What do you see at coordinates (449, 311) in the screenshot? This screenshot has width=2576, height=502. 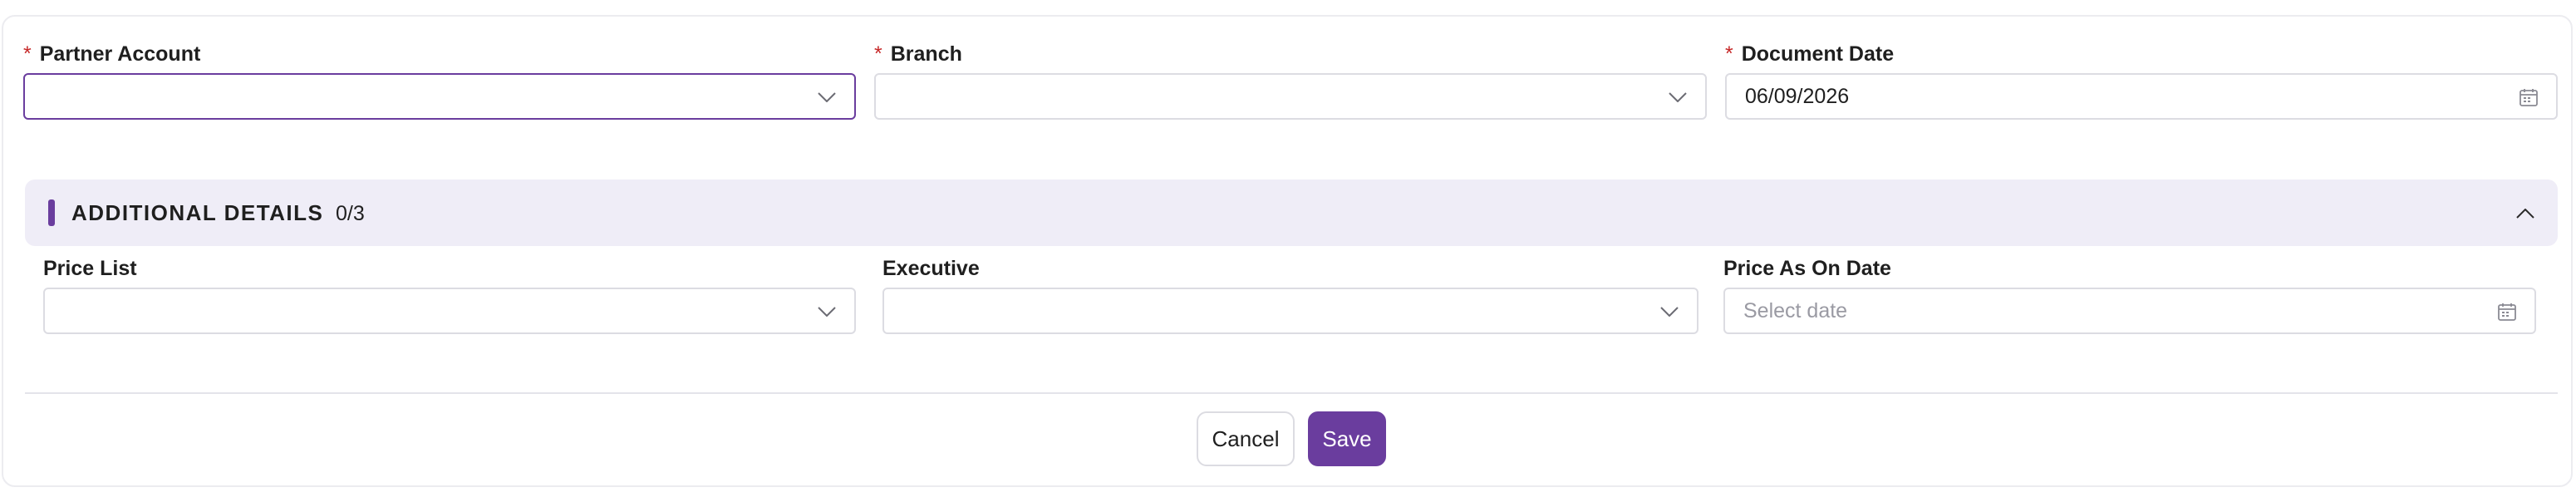 I see `price-list-select` at bounding box center [449, 311].